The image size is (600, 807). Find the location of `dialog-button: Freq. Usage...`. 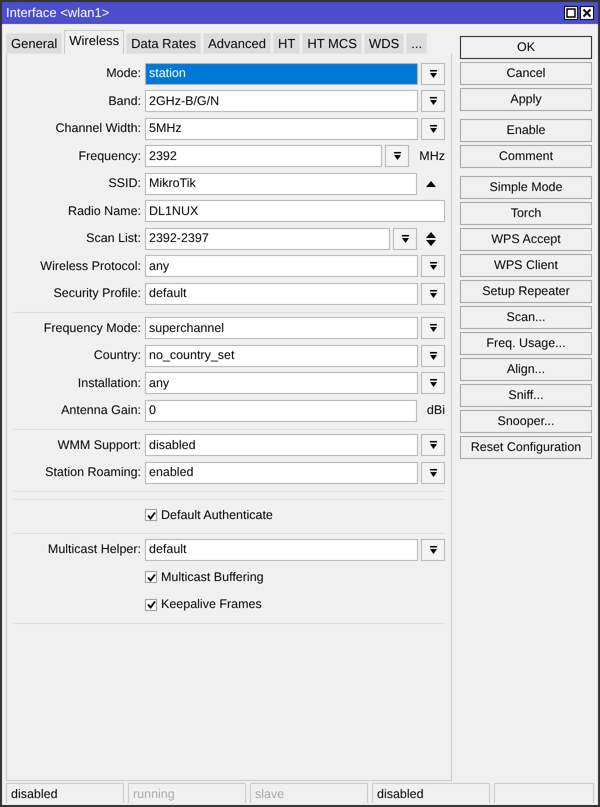

dialog-button: Freq. Usage... is located at coordinates (526, 343).